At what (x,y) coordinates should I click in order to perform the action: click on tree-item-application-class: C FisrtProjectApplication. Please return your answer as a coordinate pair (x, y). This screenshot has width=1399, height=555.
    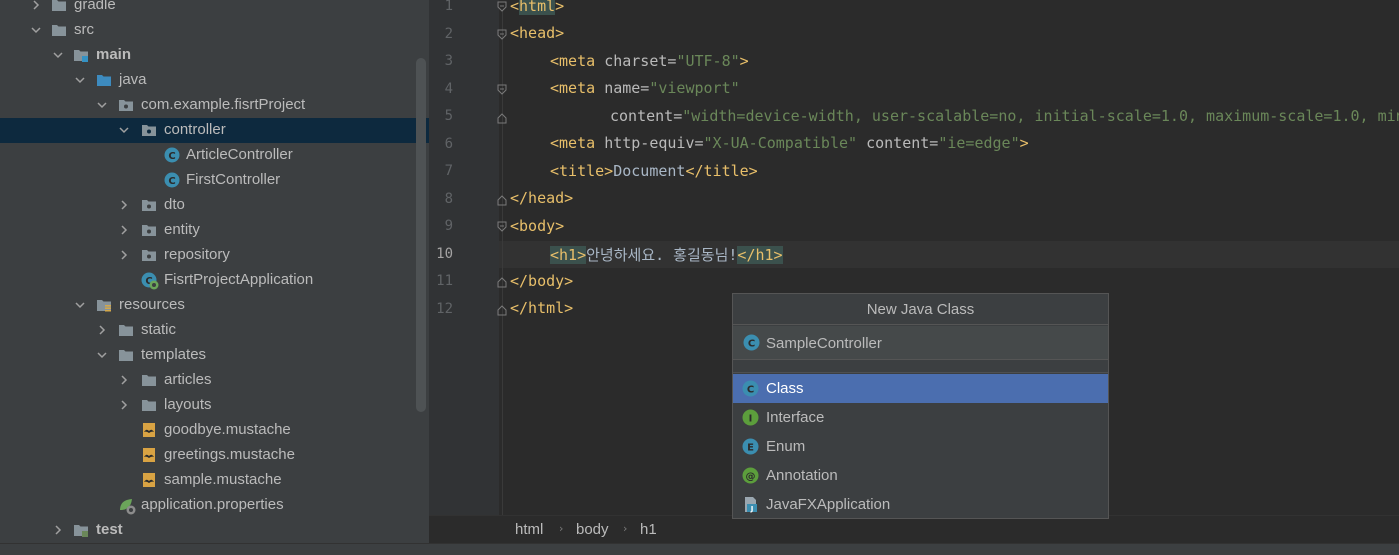
    Looking at the image, I should click on (214, 280).